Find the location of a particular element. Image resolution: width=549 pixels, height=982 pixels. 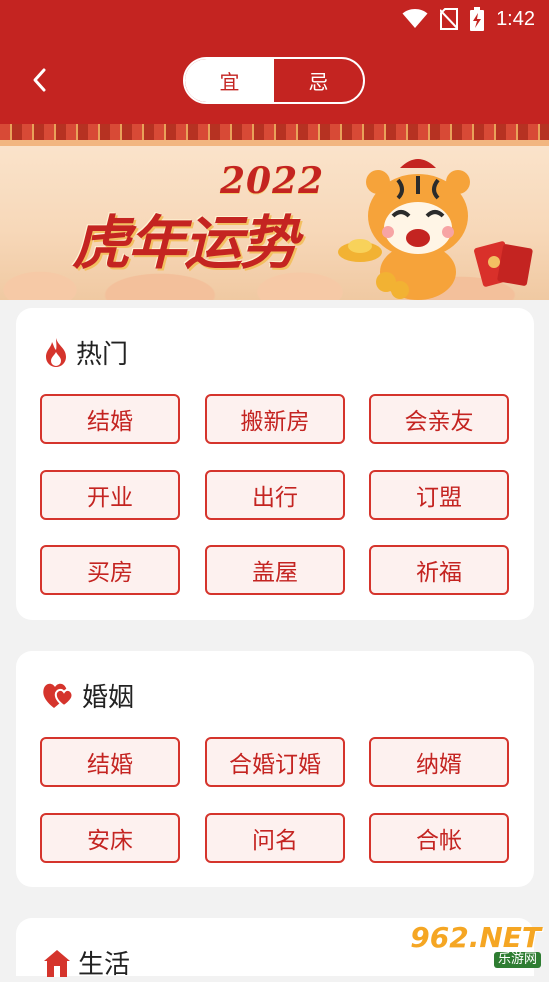

tab-ji: 忌 is located at coordinates (318, 80).